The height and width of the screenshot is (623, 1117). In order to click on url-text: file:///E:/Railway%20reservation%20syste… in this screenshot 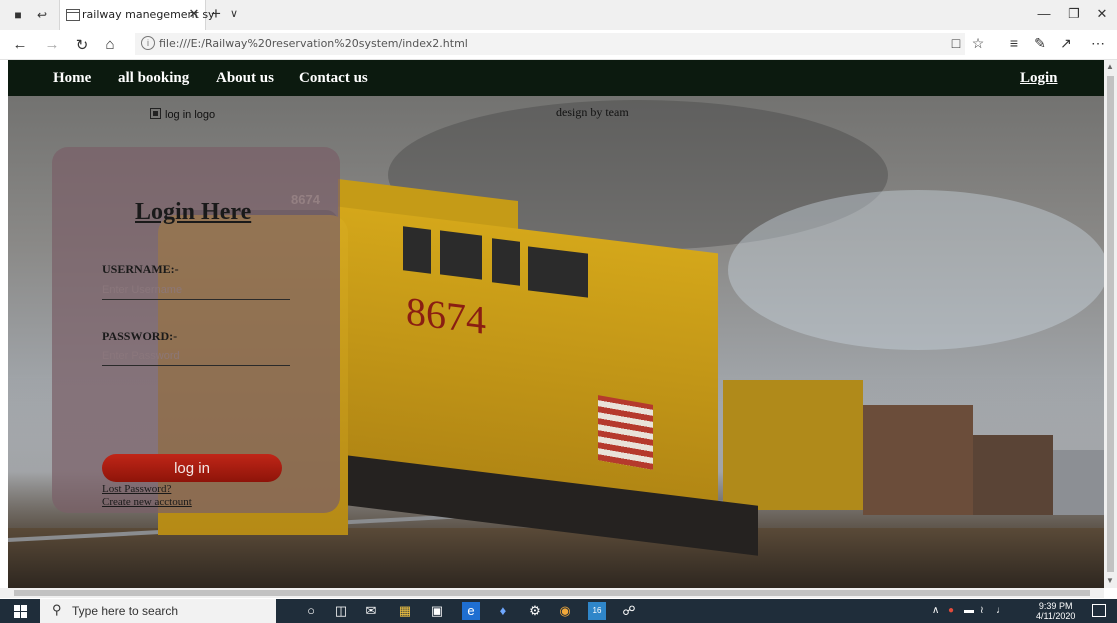, I will do `click(313, 43)`.